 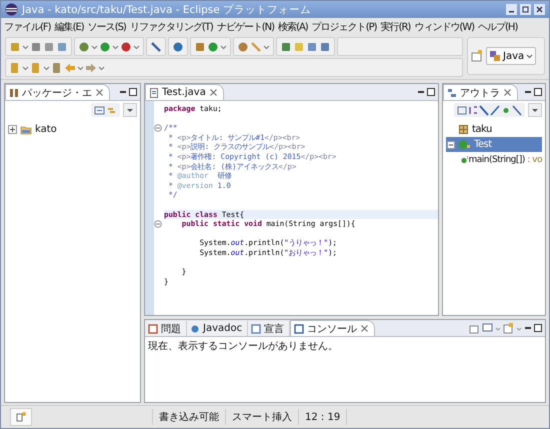 I want to click on java-perspective-button: Java, so click(x=511, y=56).